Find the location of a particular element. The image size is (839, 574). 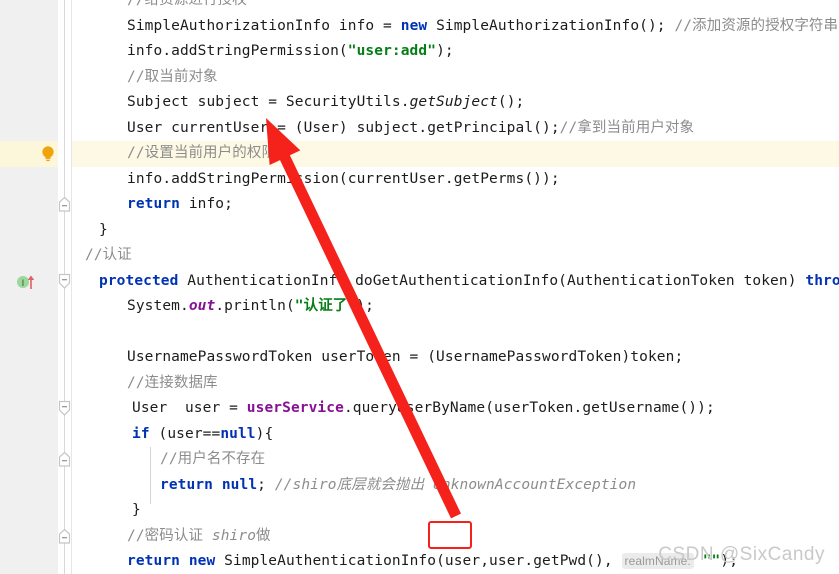

code-token-plain: info; is located at coordinates (206, 204).